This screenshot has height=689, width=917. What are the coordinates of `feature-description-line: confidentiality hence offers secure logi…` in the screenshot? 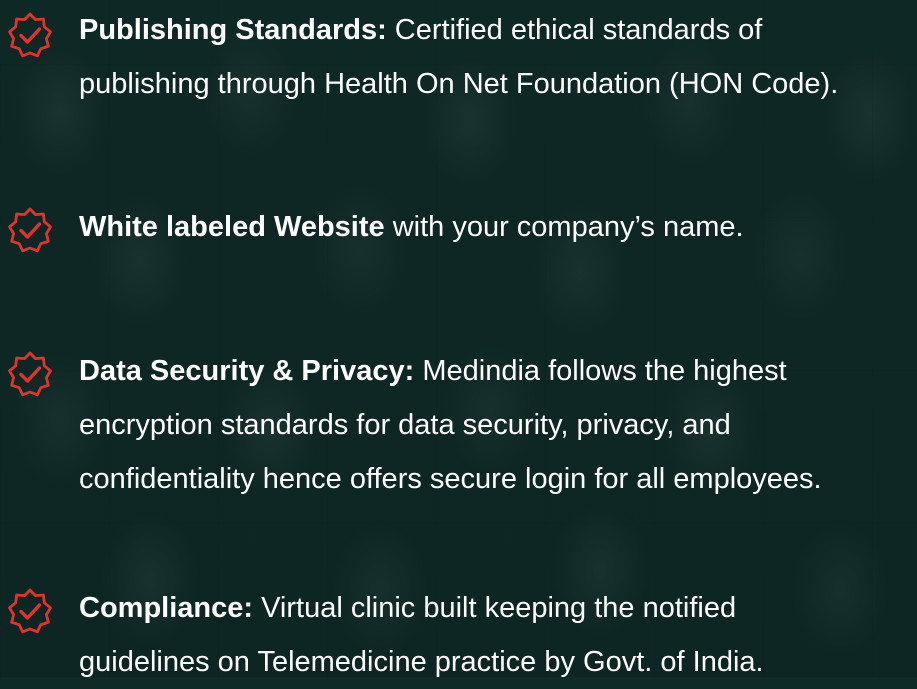 It's located at (450, 479).